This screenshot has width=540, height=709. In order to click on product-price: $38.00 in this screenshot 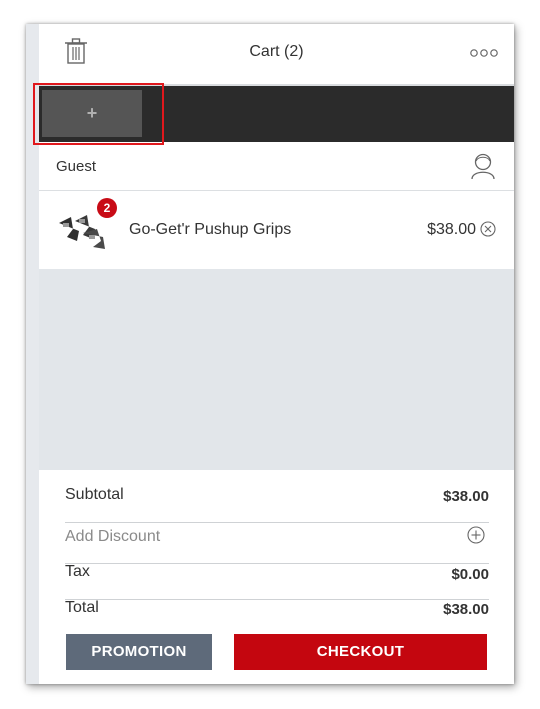, I will do `click(451, 229)`.